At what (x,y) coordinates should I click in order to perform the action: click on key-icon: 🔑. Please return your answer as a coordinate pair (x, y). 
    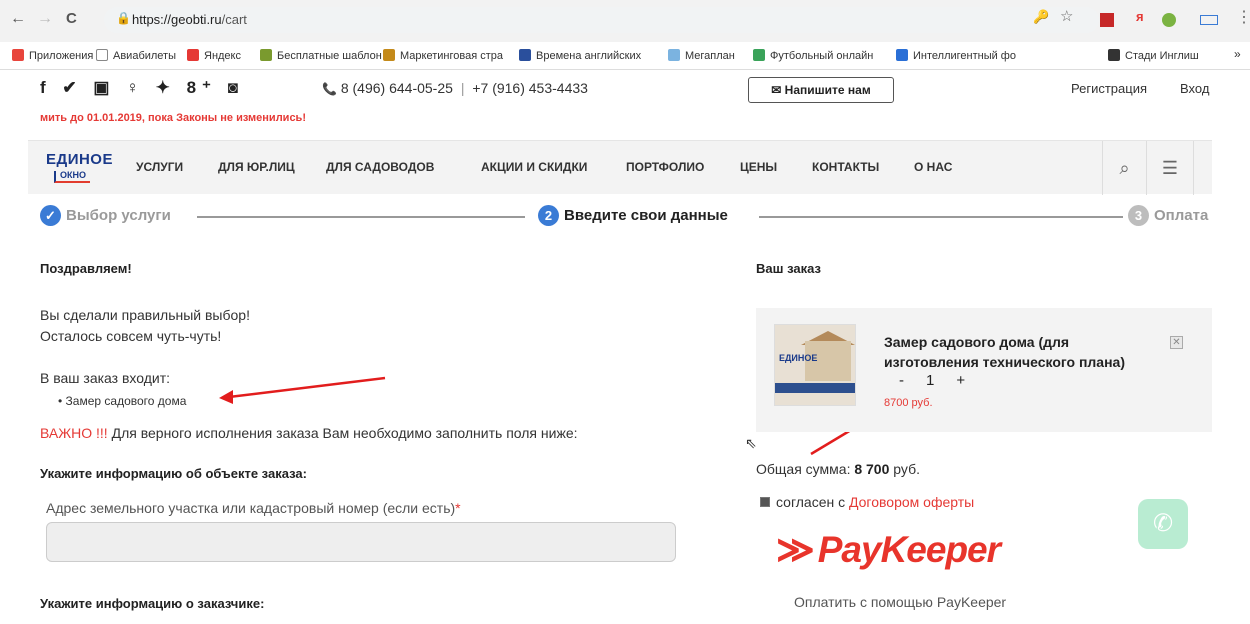
    Looking at the image, I should click on (1041, 17).